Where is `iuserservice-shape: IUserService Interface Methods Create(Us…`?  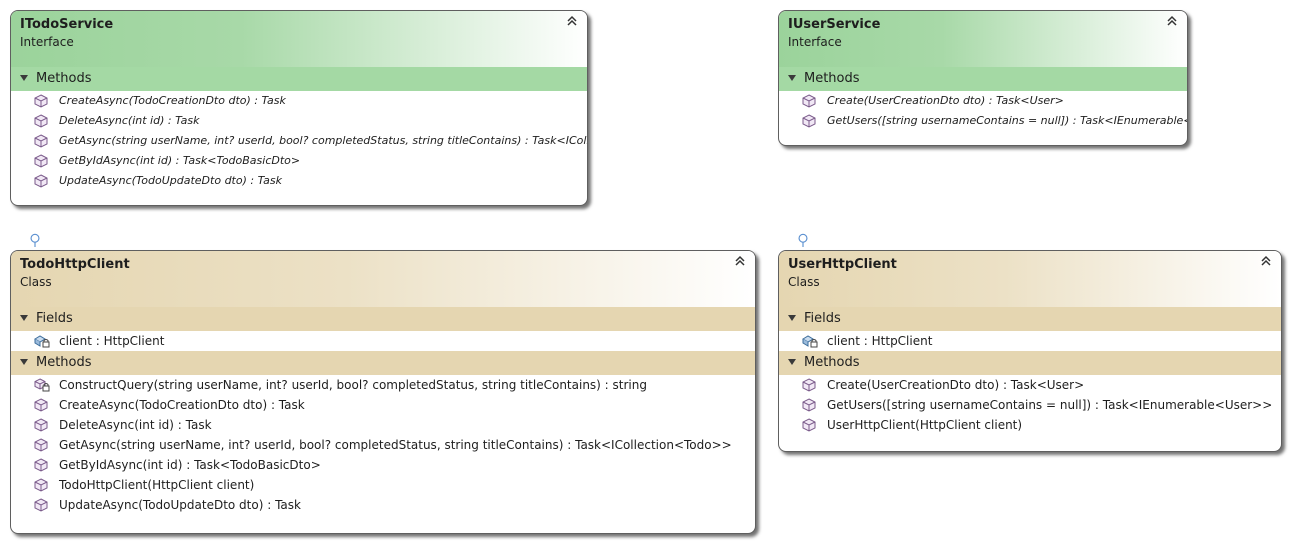 iuserservice-shape: IUserService Interface Methods Create(Us… is located at coordinates (983, 78).